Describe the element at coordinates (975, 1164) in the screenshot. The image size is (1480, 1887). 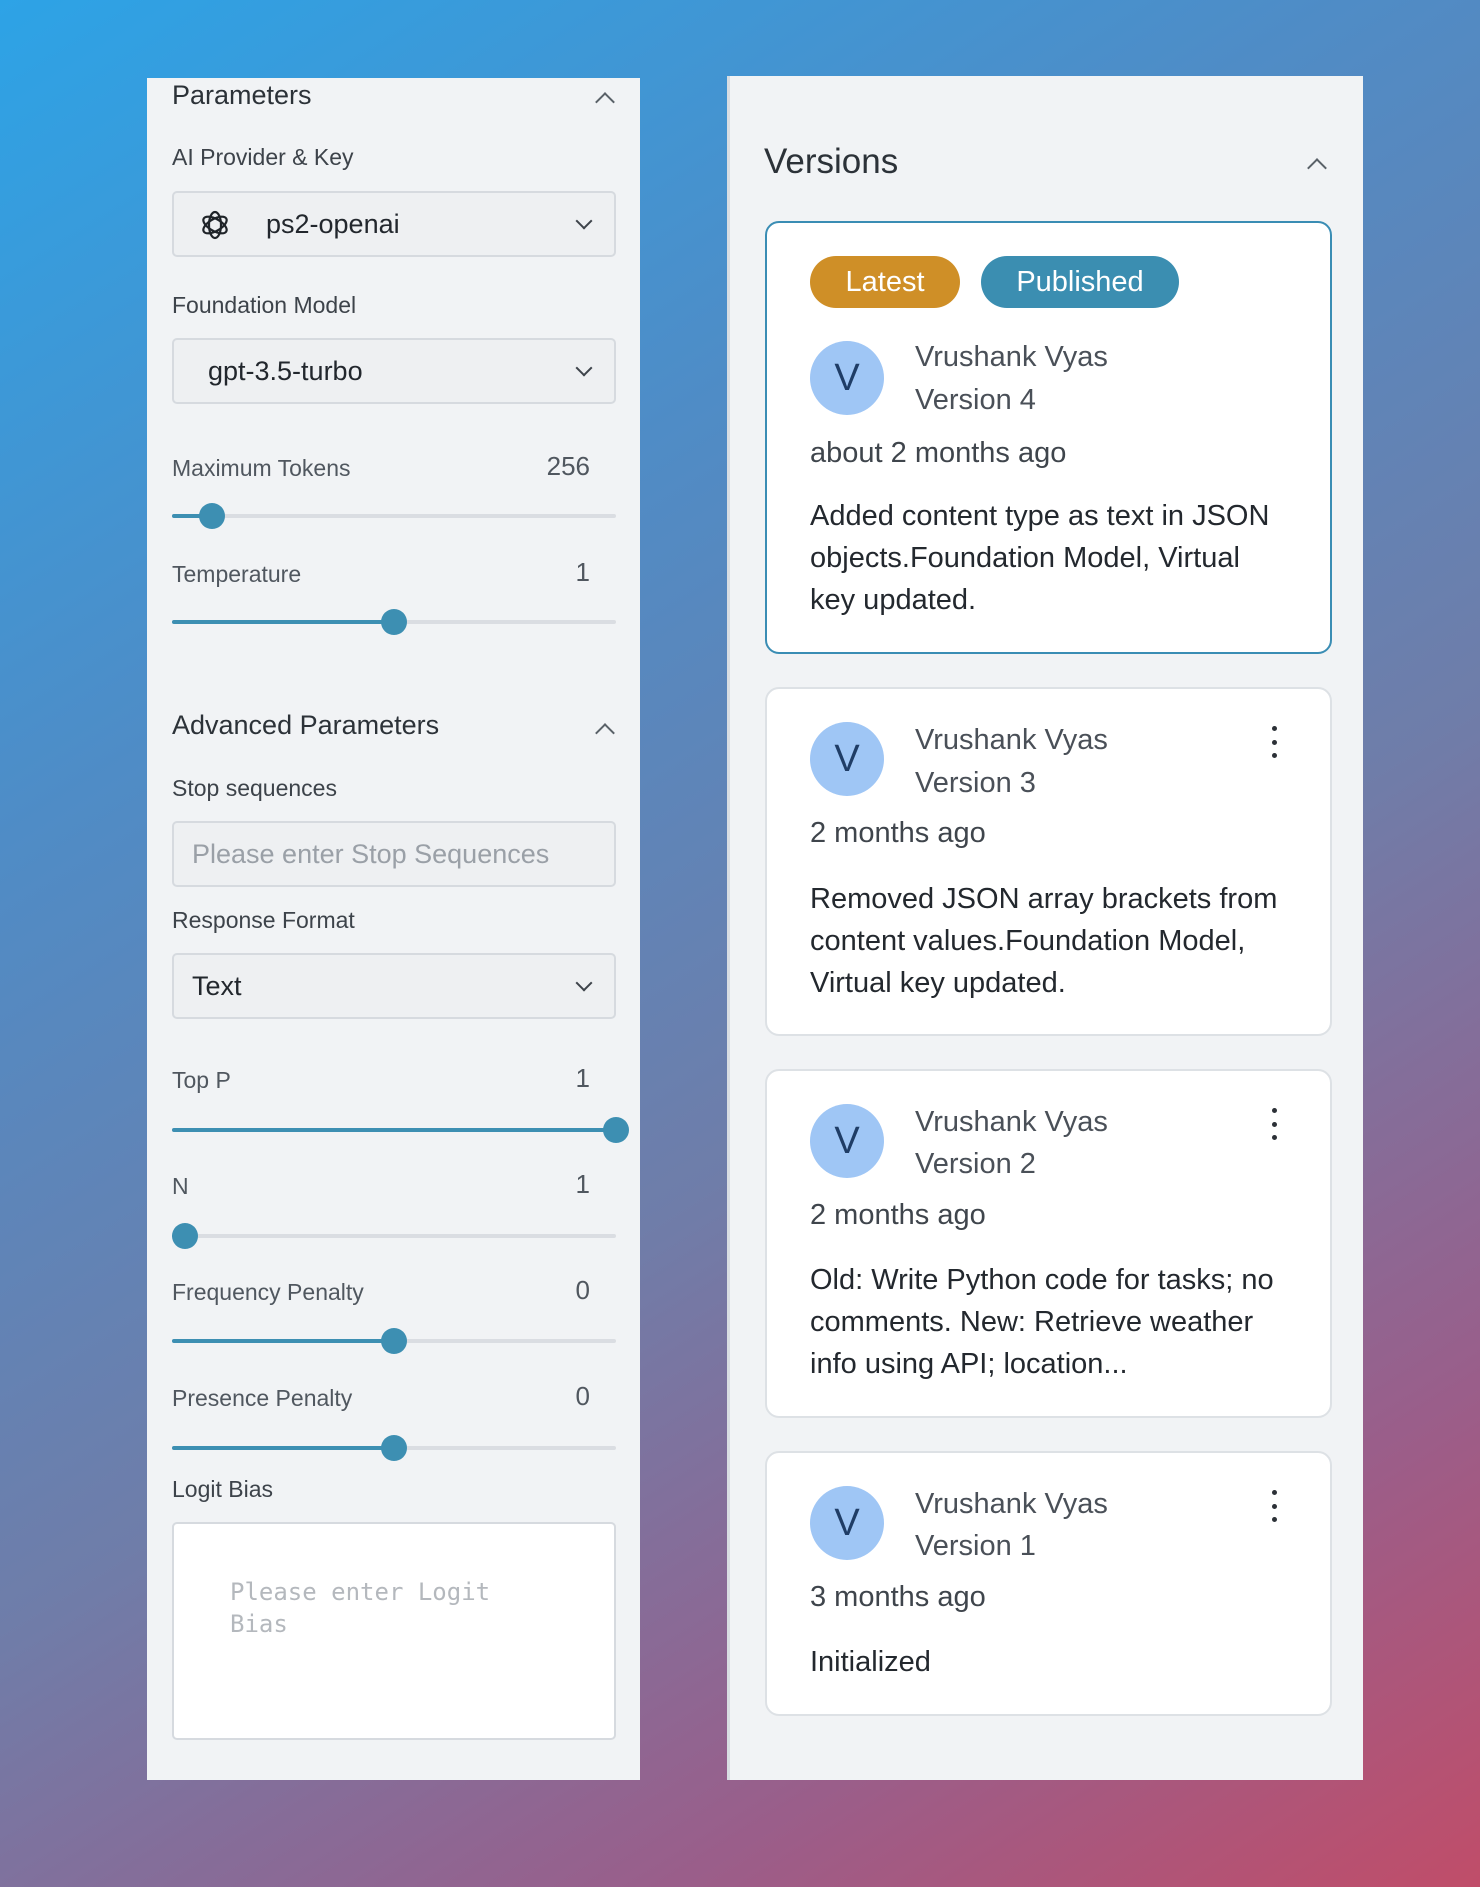
I see `version-number: Version 2` at that location.